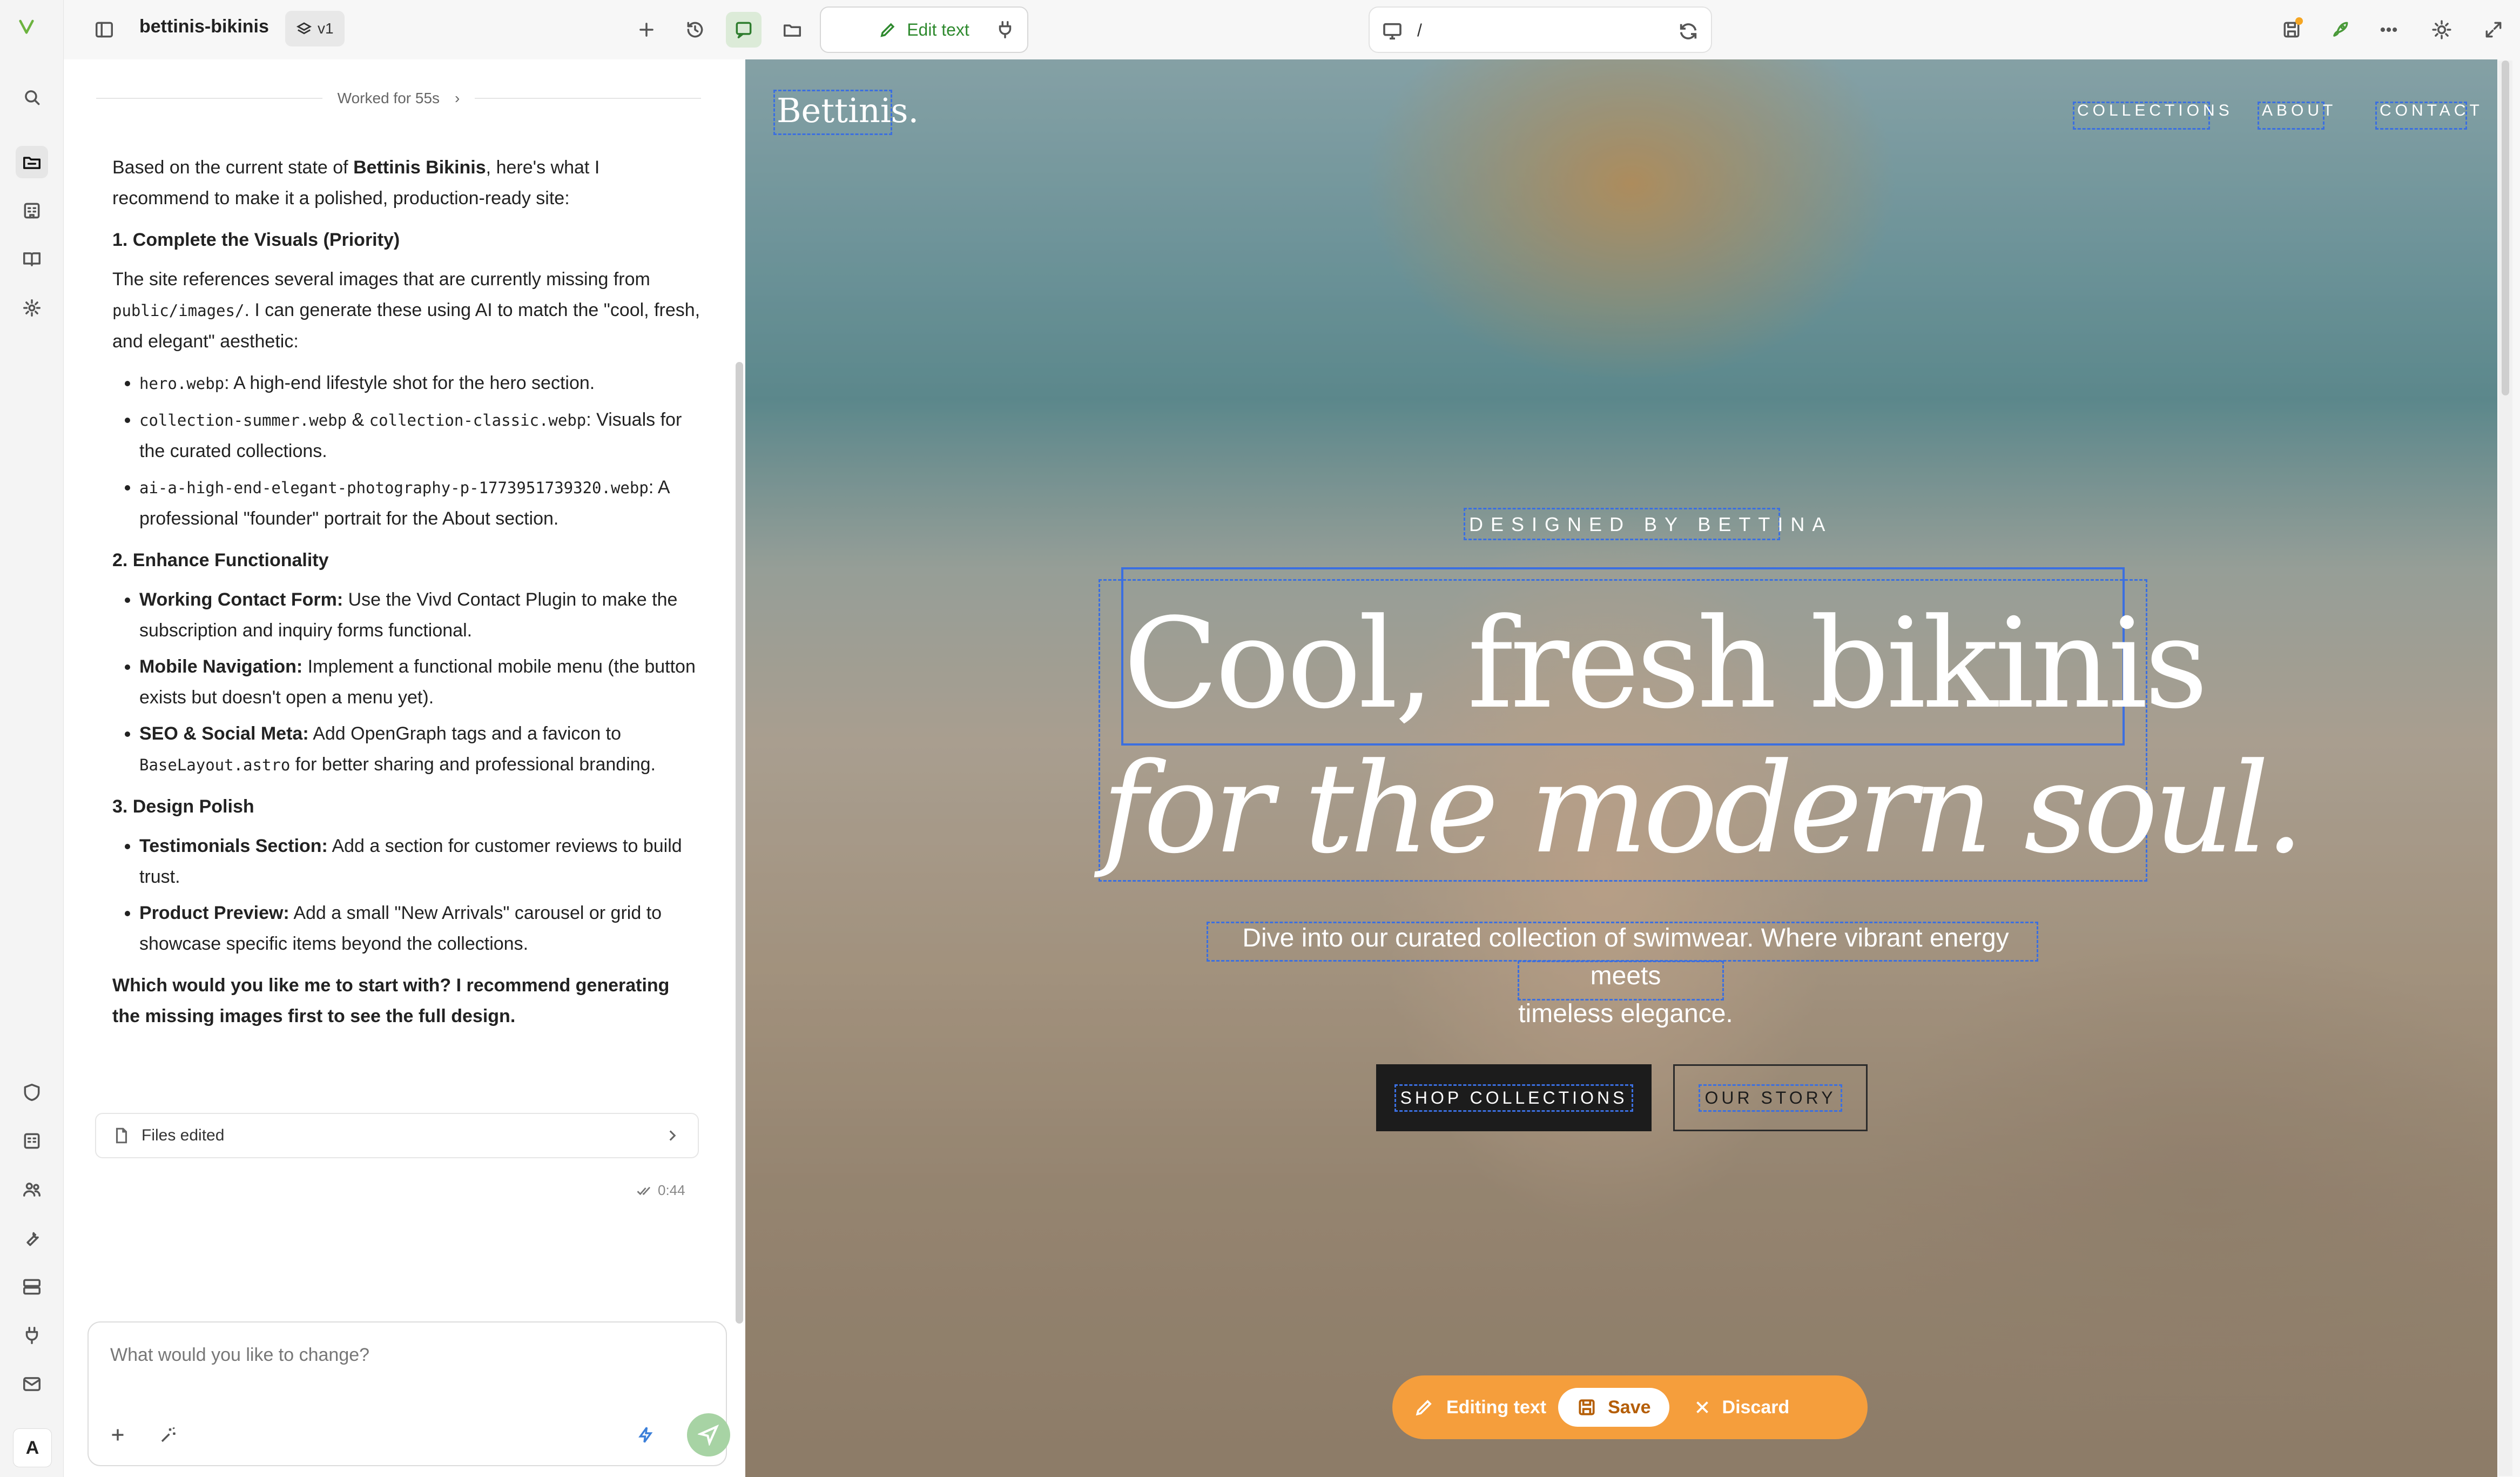 This screenshot has width=2520, height=1477. What do you see at coordinates (27, 27) in the screenshot?
I see `vivd-logo-icon` at bounding box center [27, 27].